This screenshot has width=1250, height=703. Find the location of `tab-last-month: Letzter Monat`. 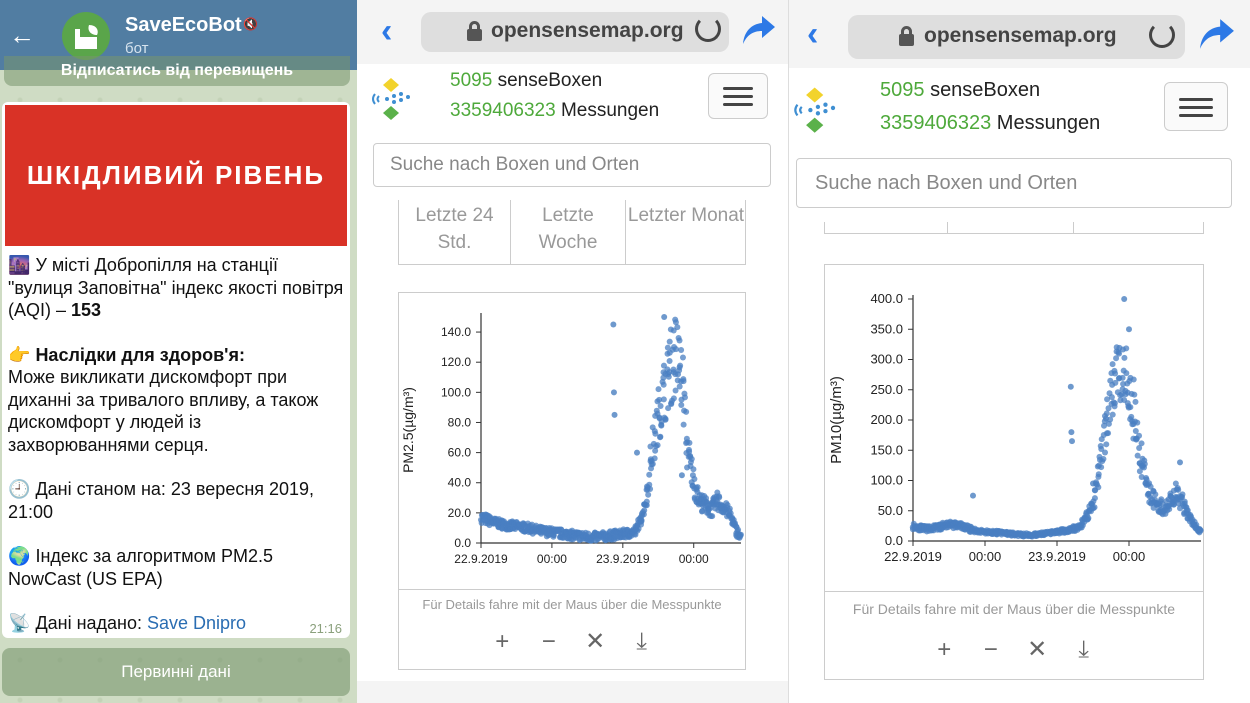

tab-last-month: Letzter Monat is located at coordinates (685, 232).